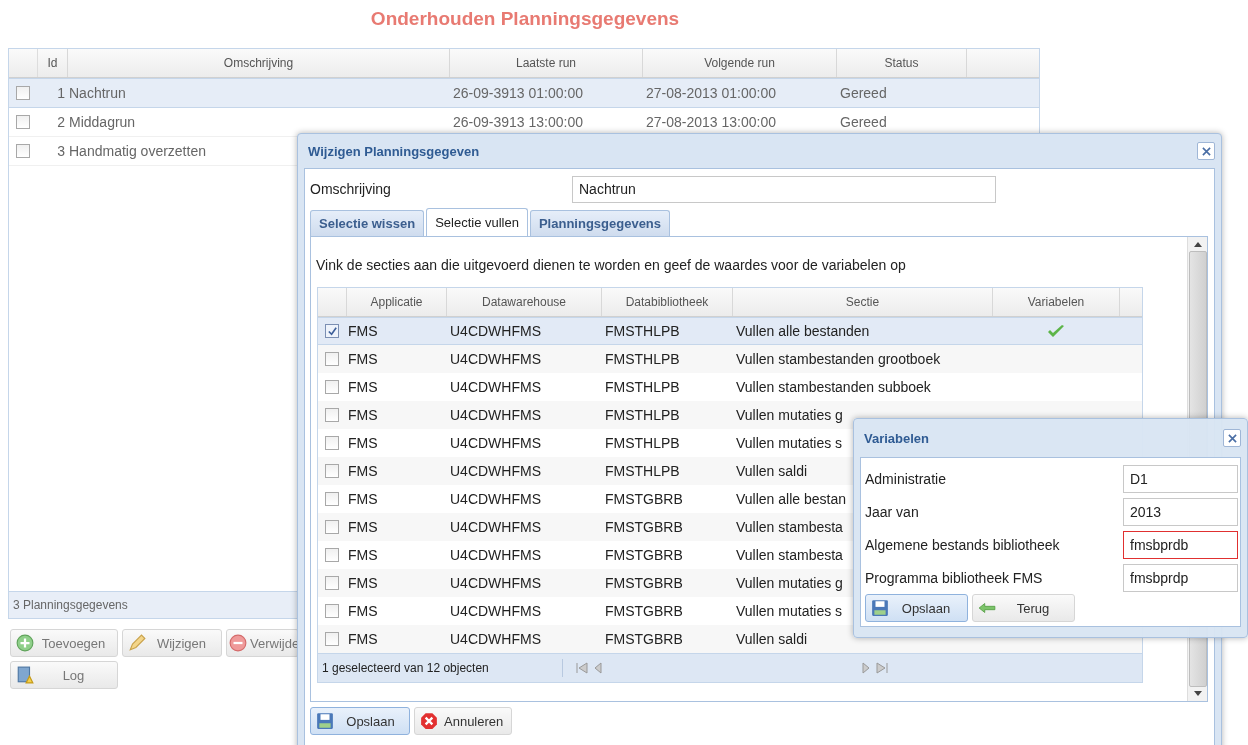  What do you see at coordinates (1180, 577) in the screenshot?
I see `input-field: fmsbprdp` at bounding box center [1180, 577].